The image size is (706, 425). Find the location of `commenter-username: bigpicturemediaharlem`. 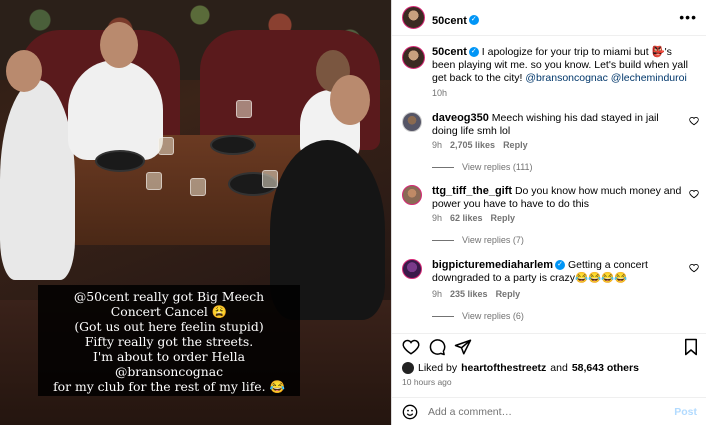

commenter-username: bigpicturemediaharlem is located at coordinates (492, 265).